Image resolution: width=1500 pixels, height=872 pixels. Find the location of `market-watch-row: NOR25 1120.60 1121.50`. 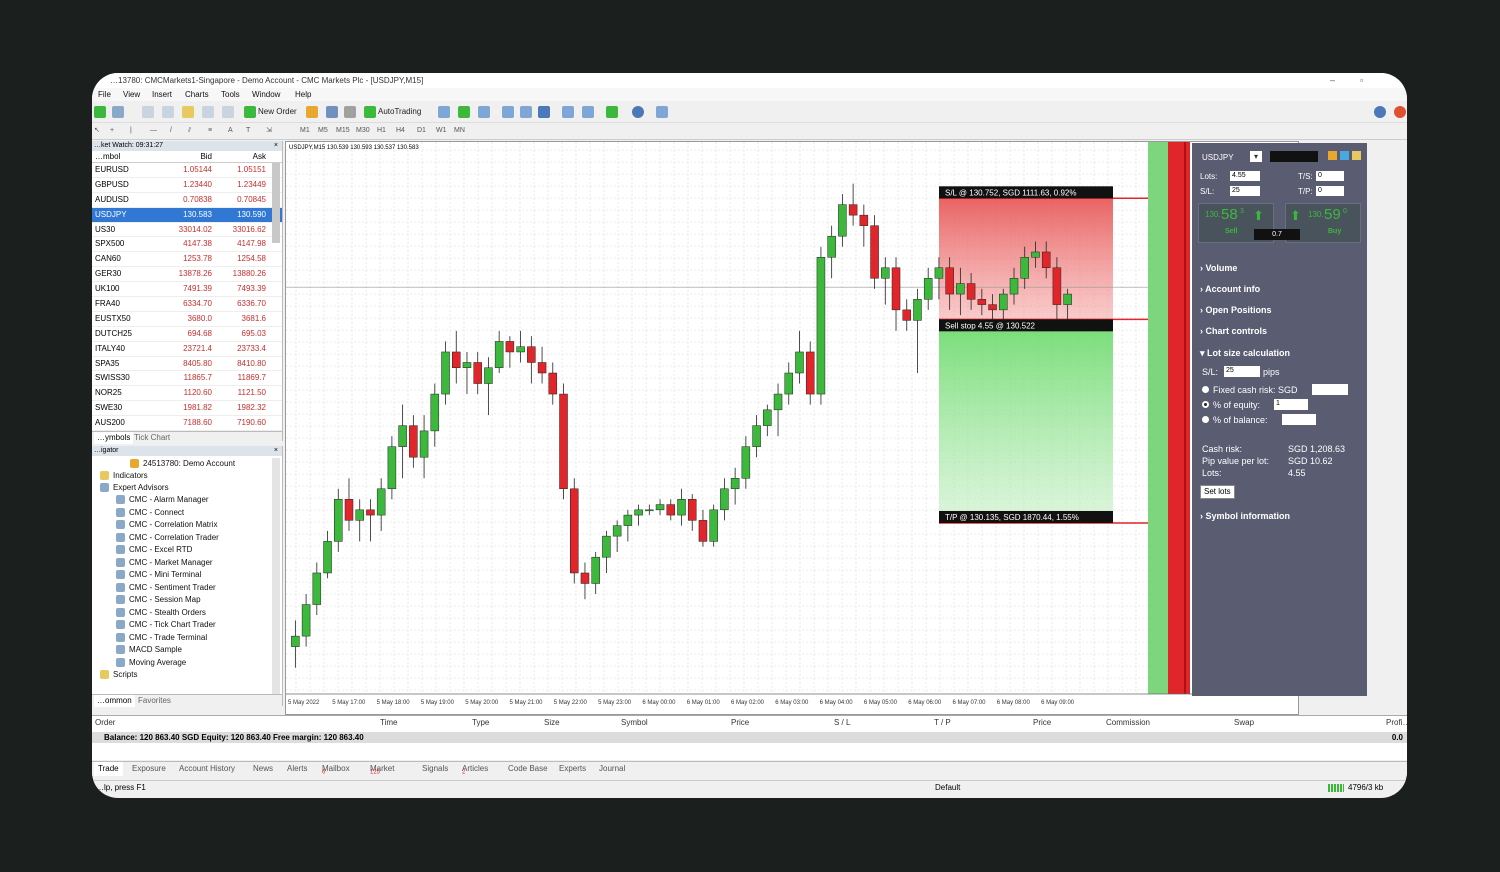

market-watch-row: NOR25 1120.60 1121.50 is located at coordinates (187, 394).